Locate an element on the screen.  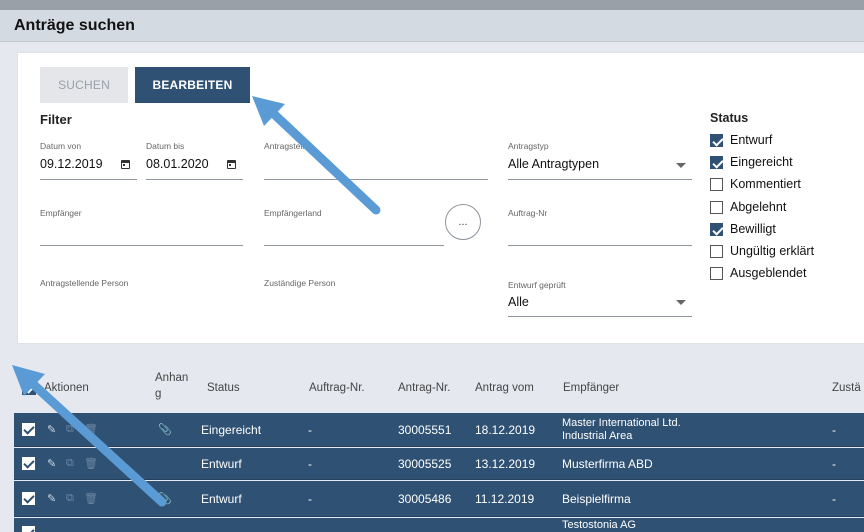
applicant-underline is located at coordinates (376, 179).